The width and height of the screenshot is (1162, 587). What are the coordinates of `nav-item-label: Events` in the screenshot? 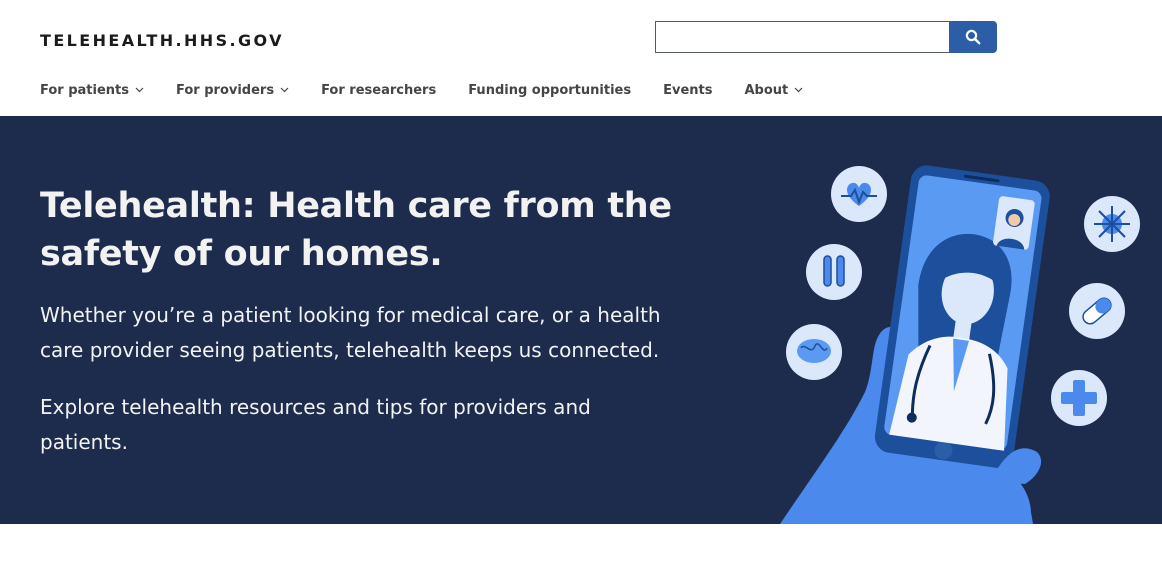 It's located at (688, 90).